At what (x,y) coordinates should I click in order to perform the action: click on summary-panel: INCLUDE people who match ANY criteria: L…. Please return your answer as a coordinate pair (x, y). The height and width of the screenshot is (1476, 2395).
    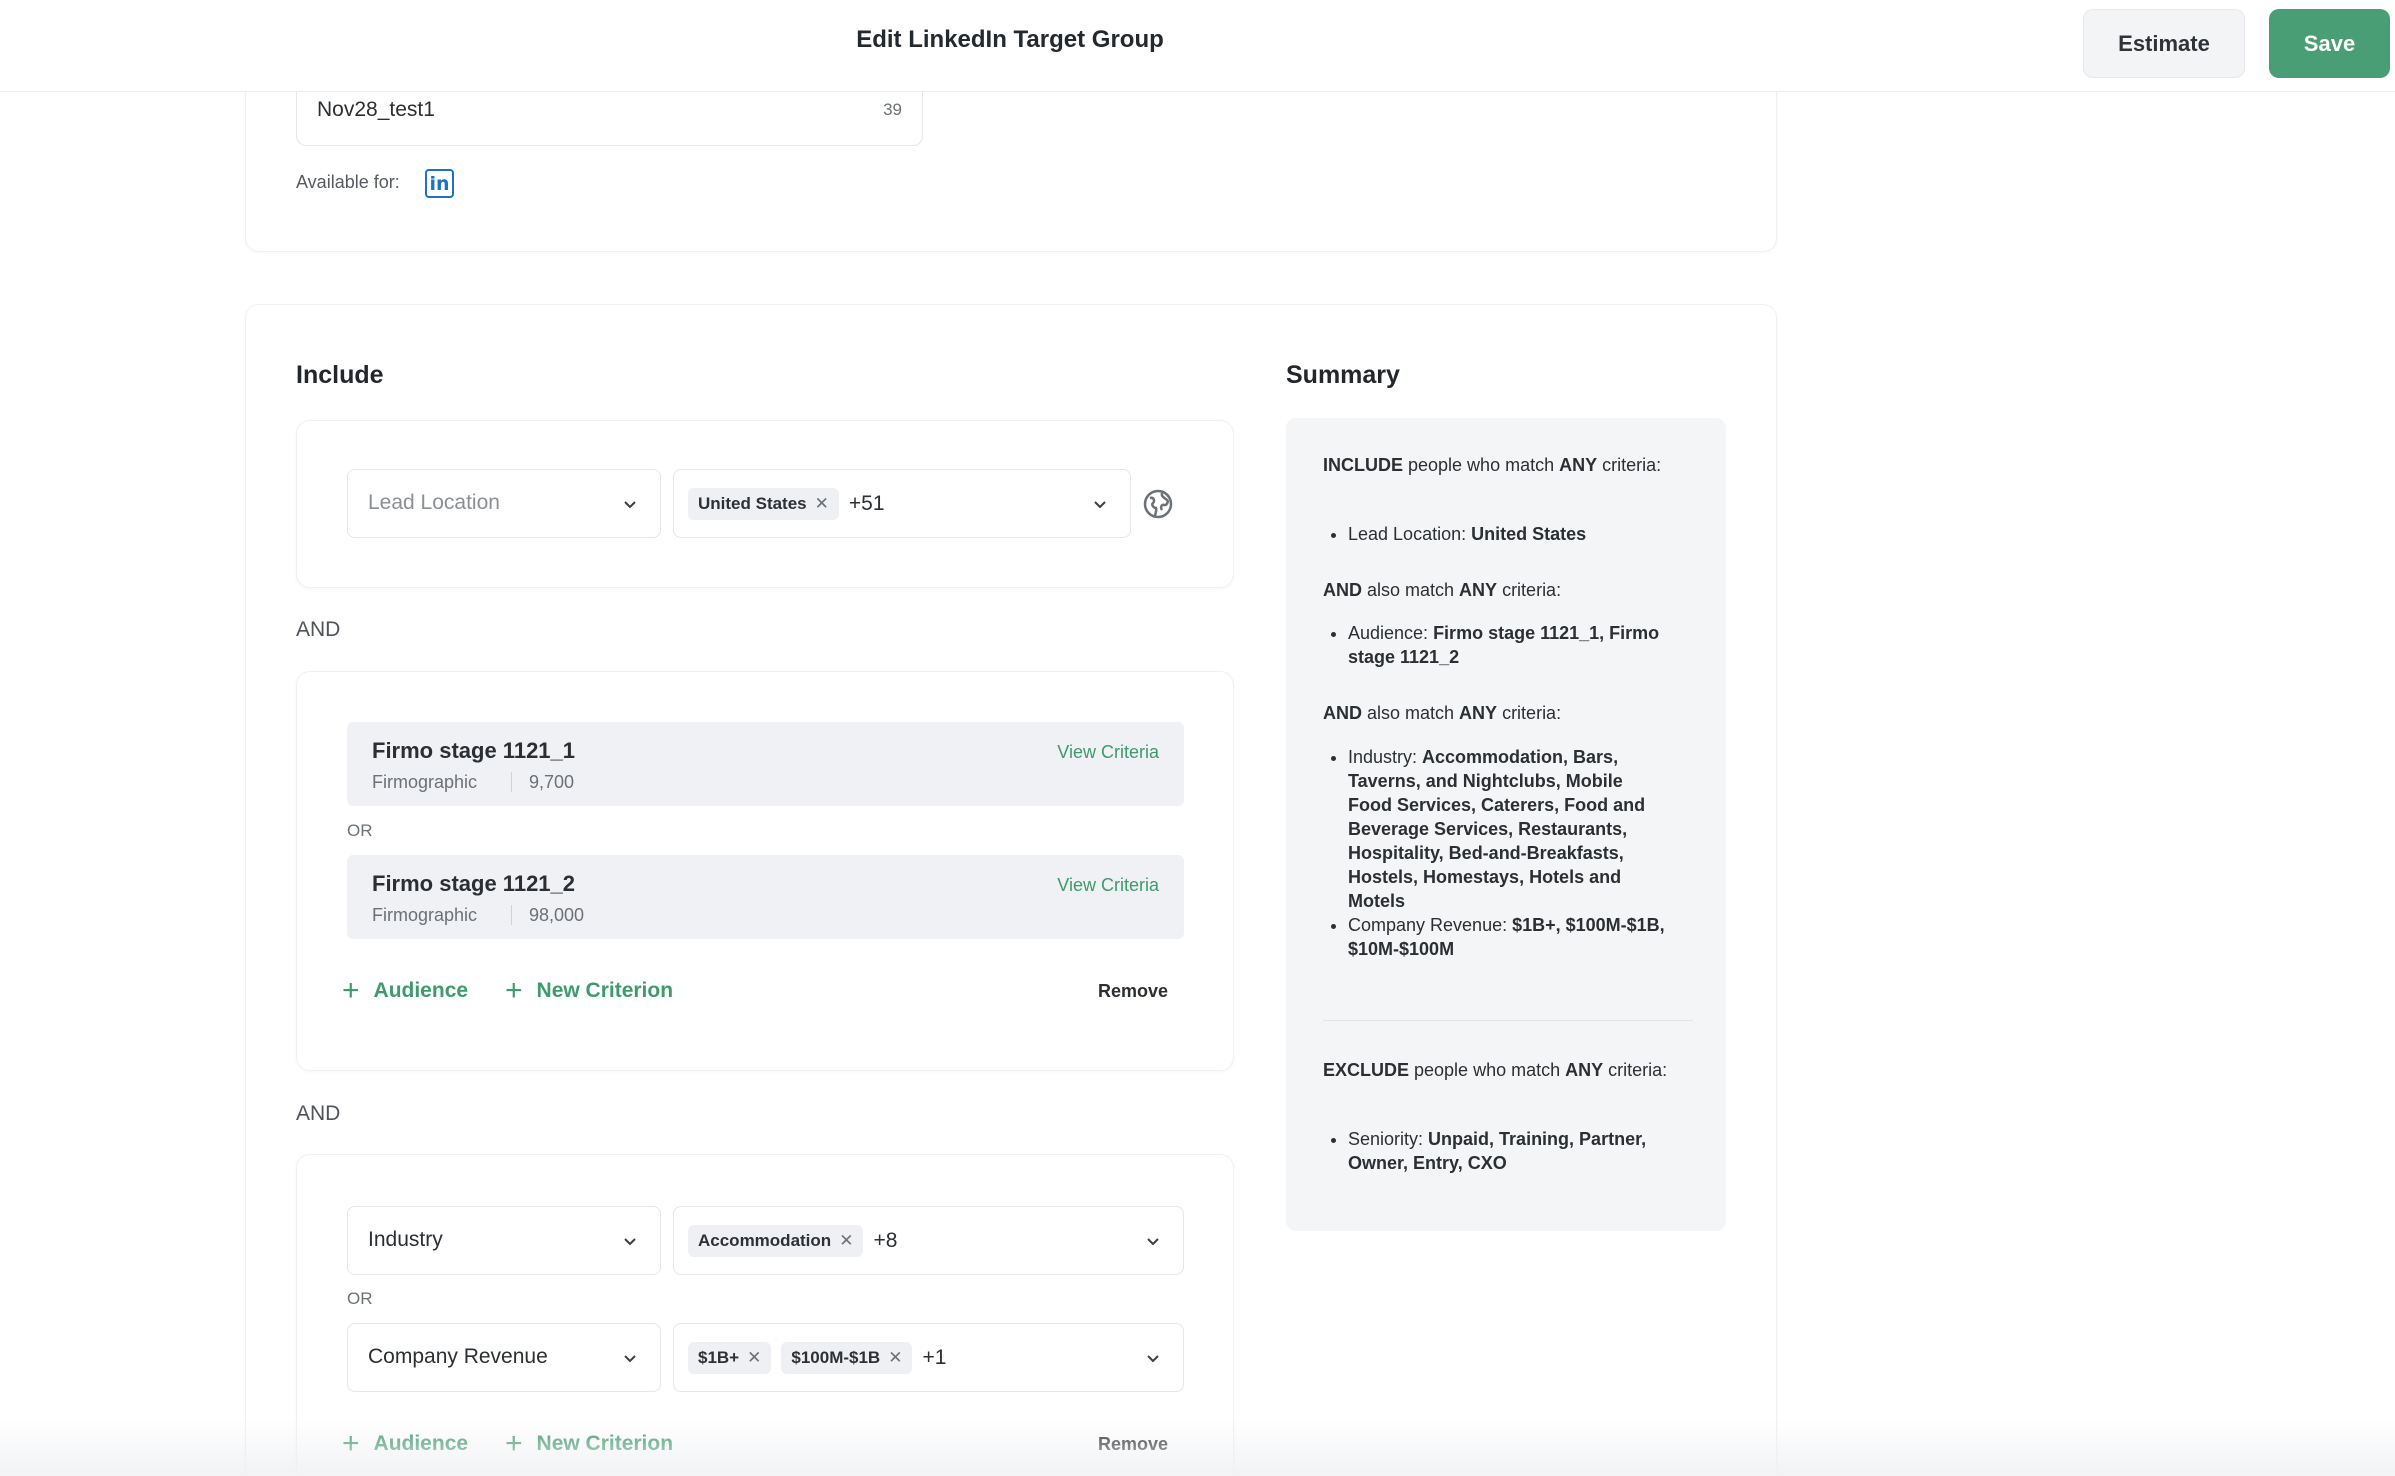
    Looking at the image, I should click on (1506, 824).